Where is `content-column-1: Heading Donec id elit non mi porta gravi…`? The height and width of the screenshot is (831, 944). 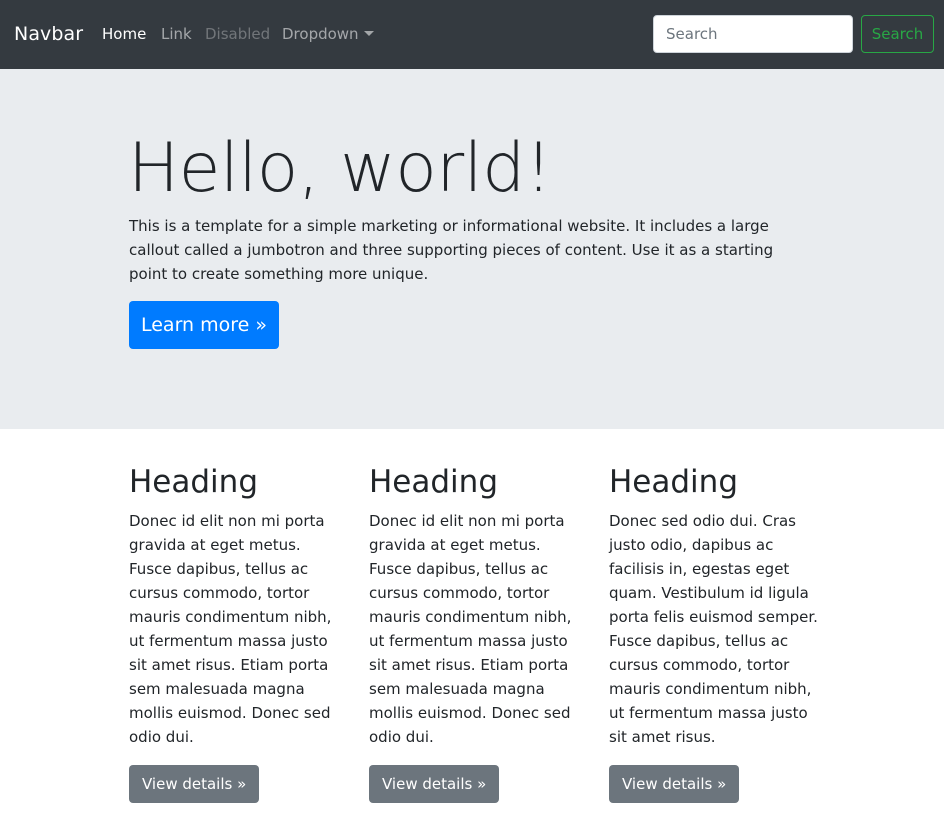 content-column-1: Heading Donec id elit non mi porta gravi… is located at coordinates (236, 630).